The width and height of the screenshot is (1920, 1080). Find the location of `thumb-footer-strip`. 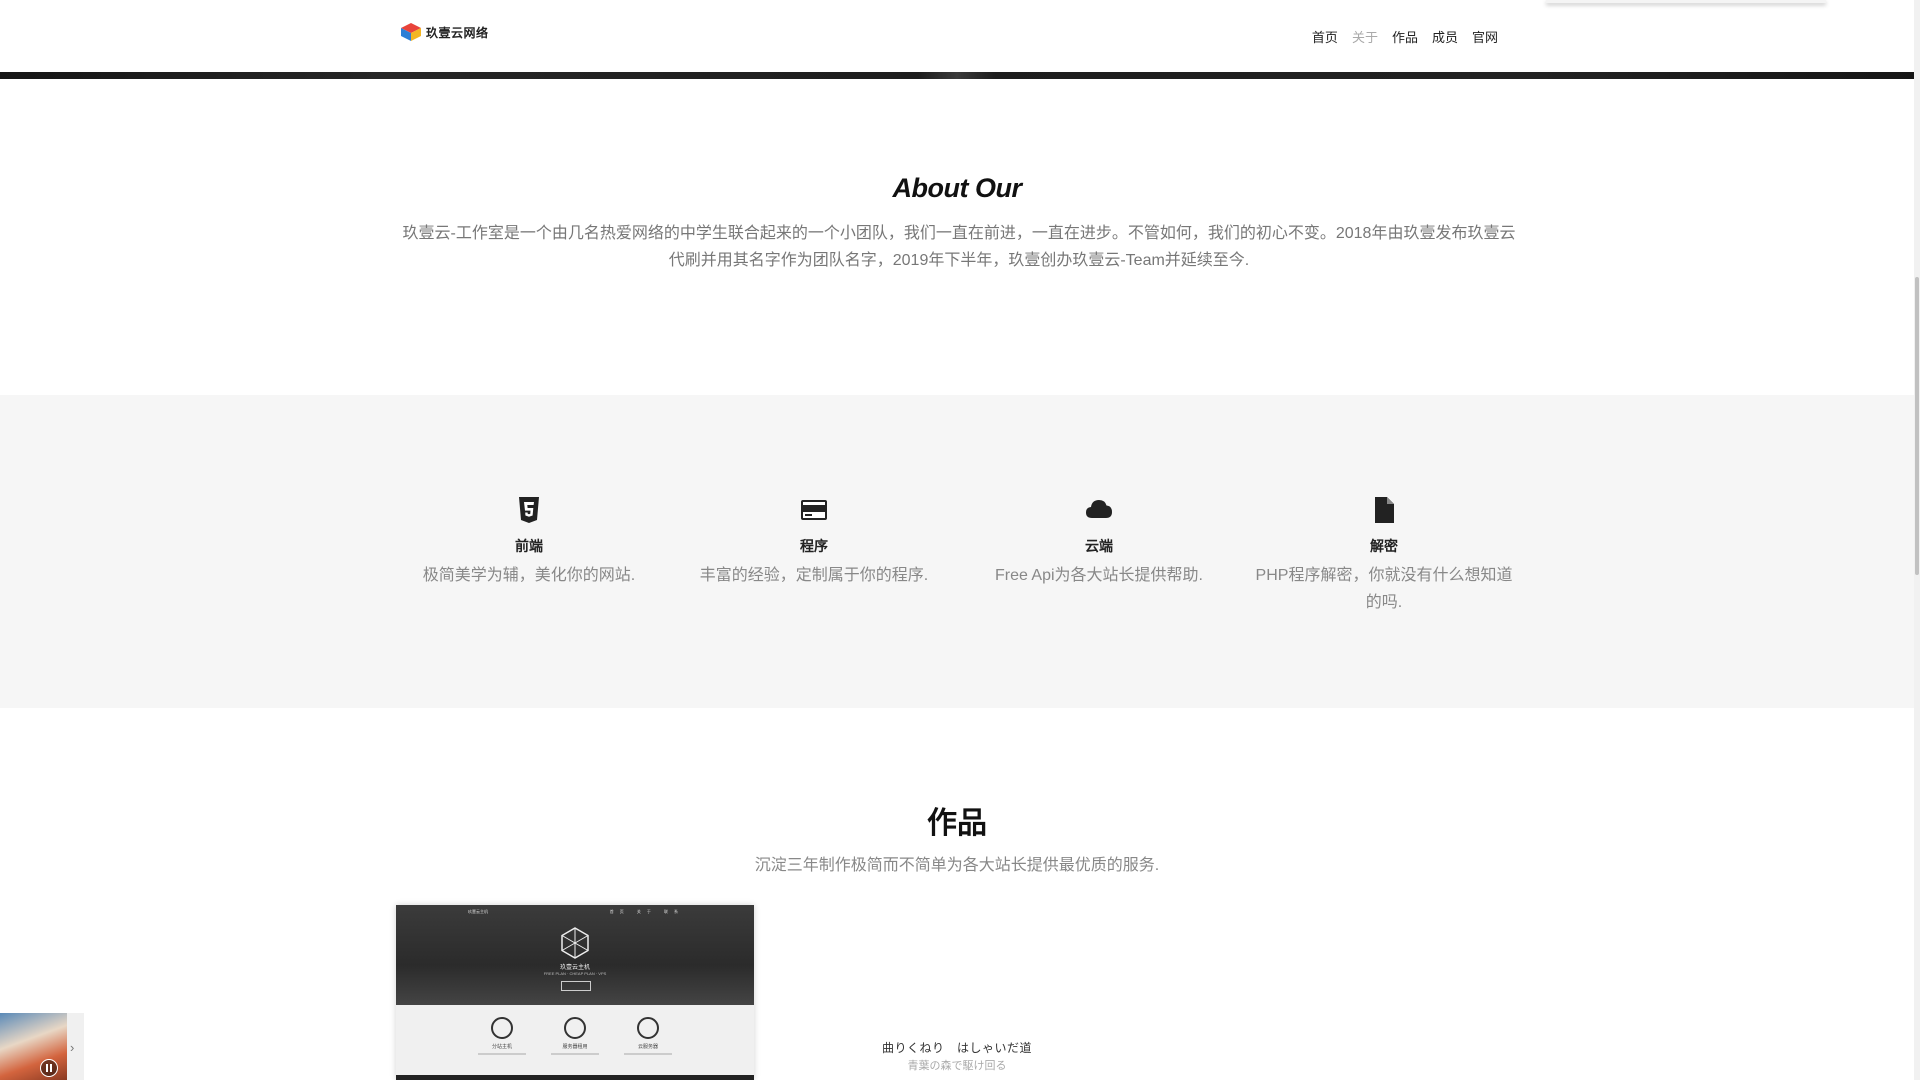

thumb-footer-strip is located at coordinates (575, 1077).